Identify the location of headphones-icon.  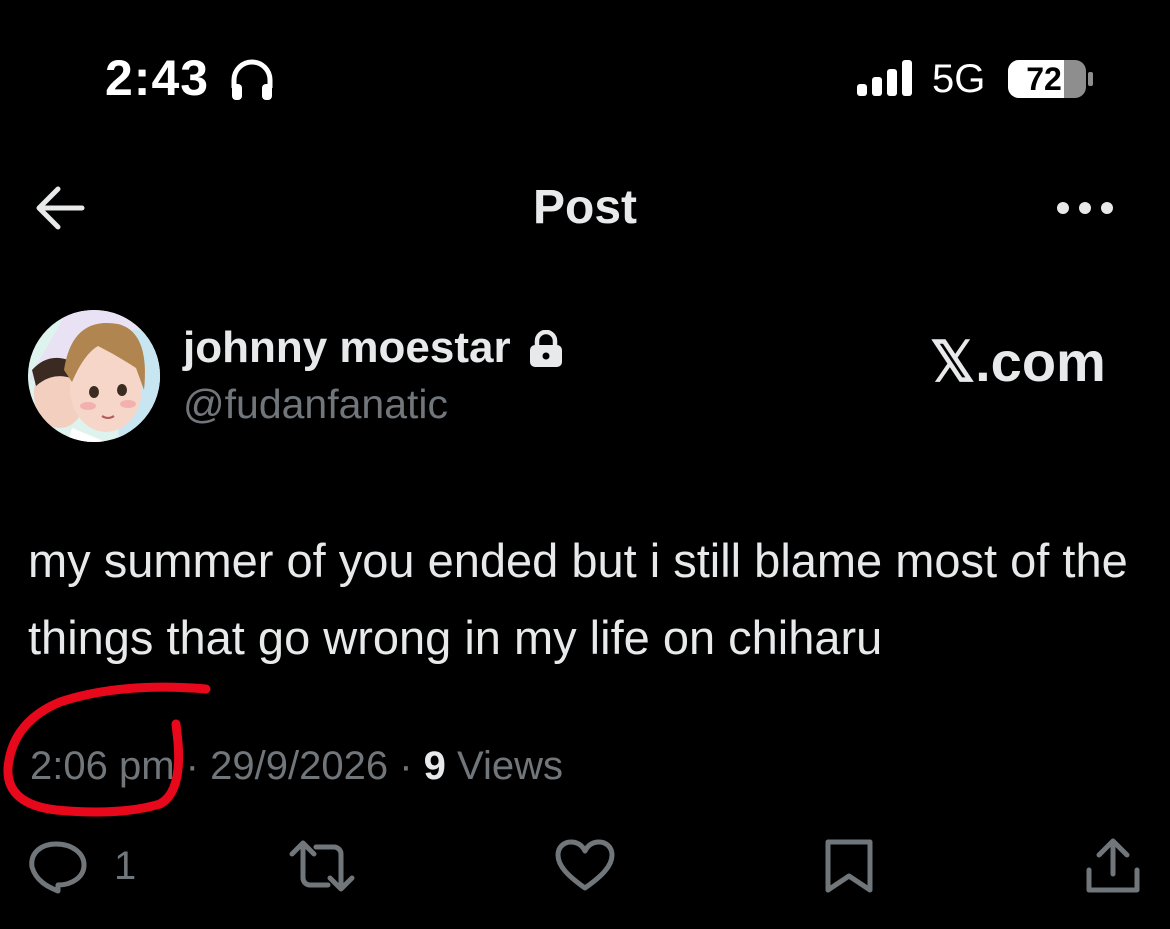
(252, 79).